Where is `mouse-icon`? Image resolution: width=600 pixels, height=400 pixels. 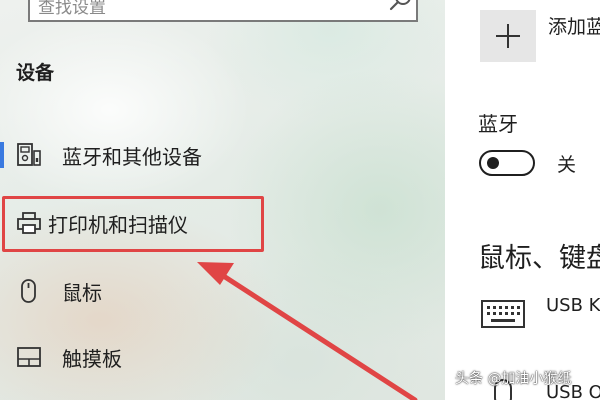 mouse-icon is located at coordinates (28, 291).